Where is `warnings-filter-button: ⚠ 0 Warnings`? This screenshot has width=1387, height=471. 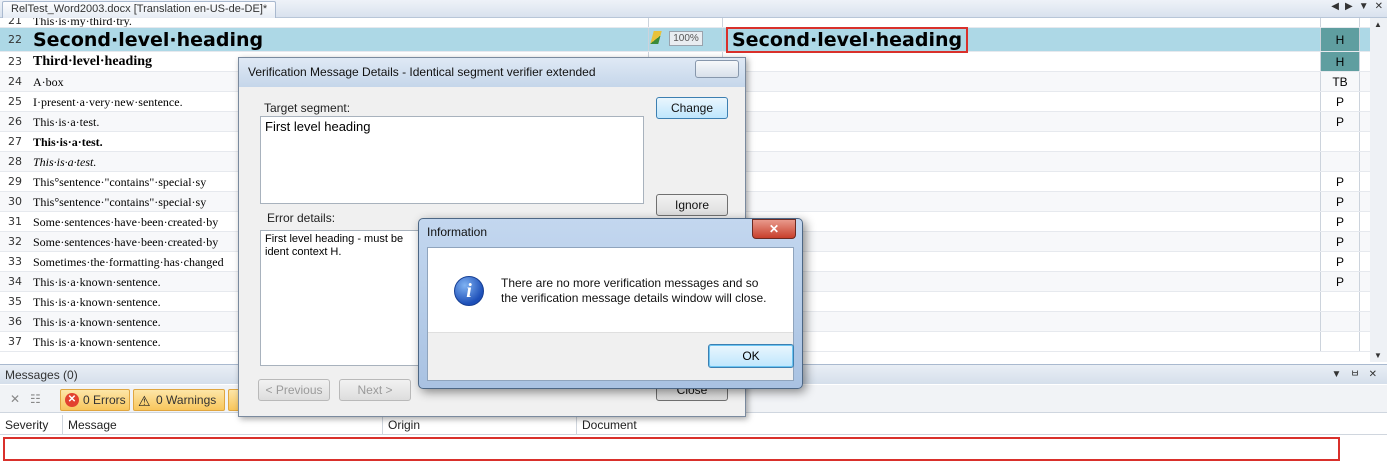
warnings-filter-button: ⚠ 0 Warnings is located at coordinates (179, 400).